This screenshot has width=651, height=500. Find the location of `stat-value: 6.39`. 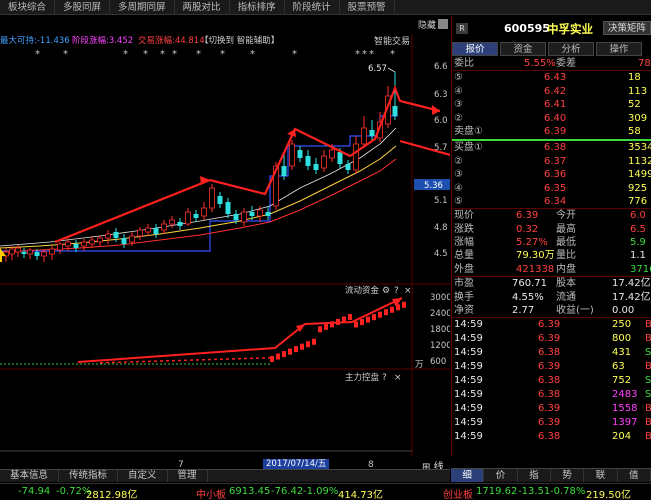

stat-value: 6.39 is located at coordinates (527, 216).